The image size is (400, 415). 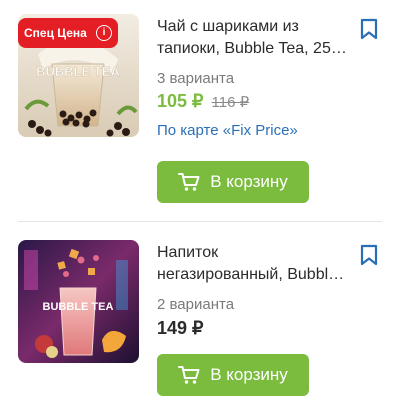 What do you see at coordinates (230, 102) in the screenshot?
I see `old-price: 116 ₽` at bounding box center [230, 102].